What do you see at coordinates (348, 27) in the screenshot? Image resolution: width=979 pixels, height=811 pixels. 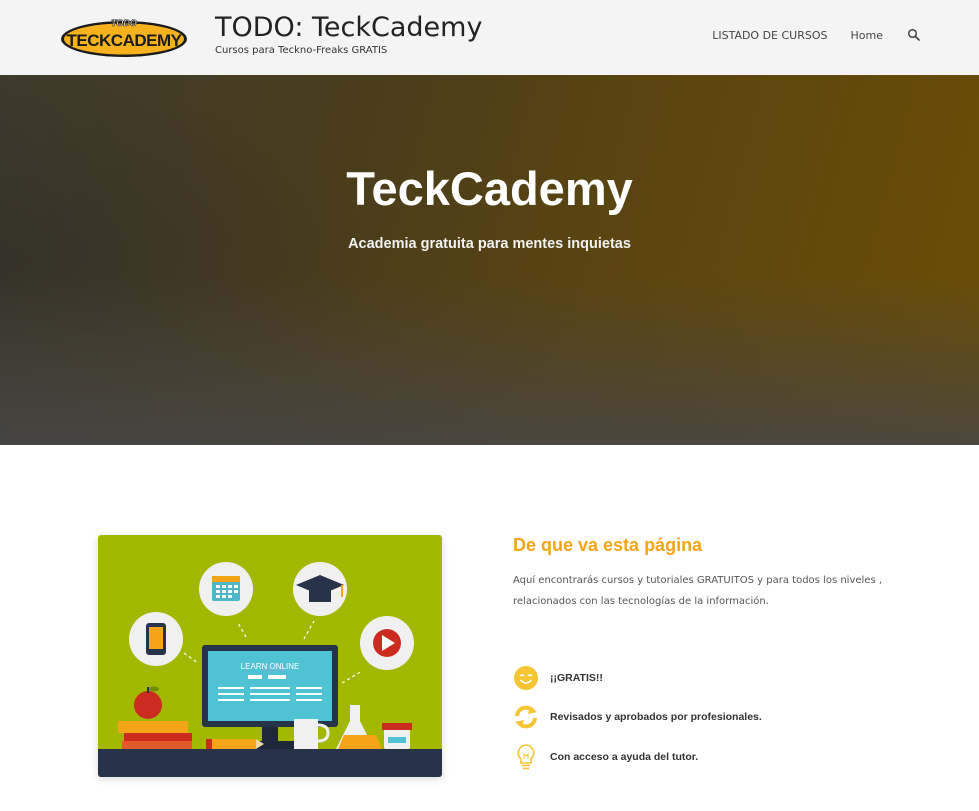 I see `site-title: TODO: TeckCademy` at bounding box center [348, 27].